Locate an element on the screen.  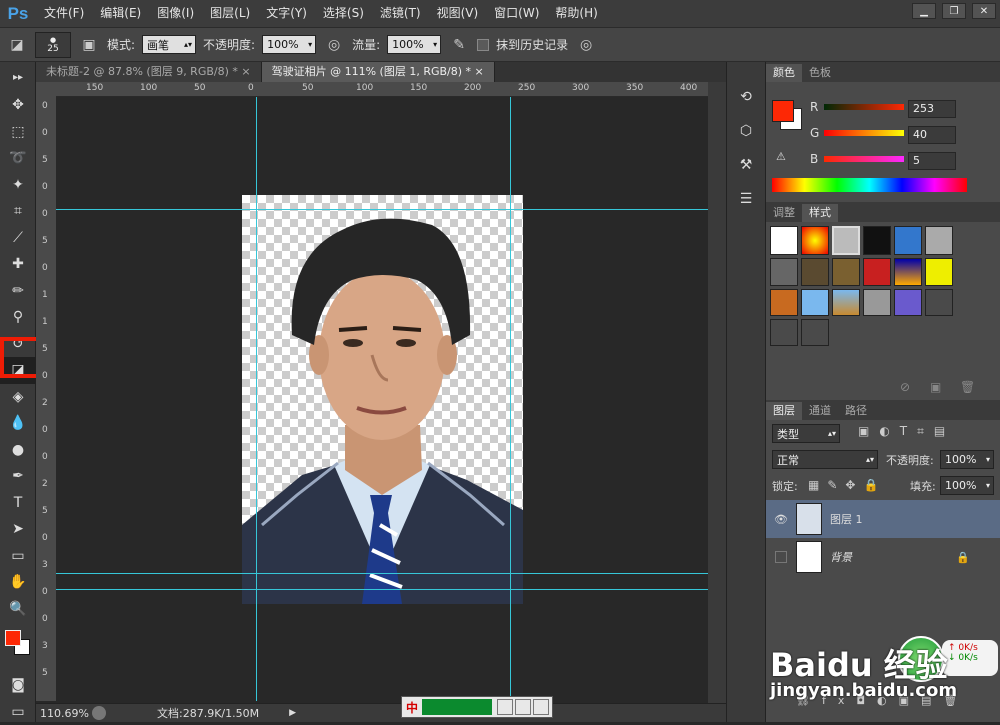
magic-wand-icon: ✦ is located at coordinates (18, 185).